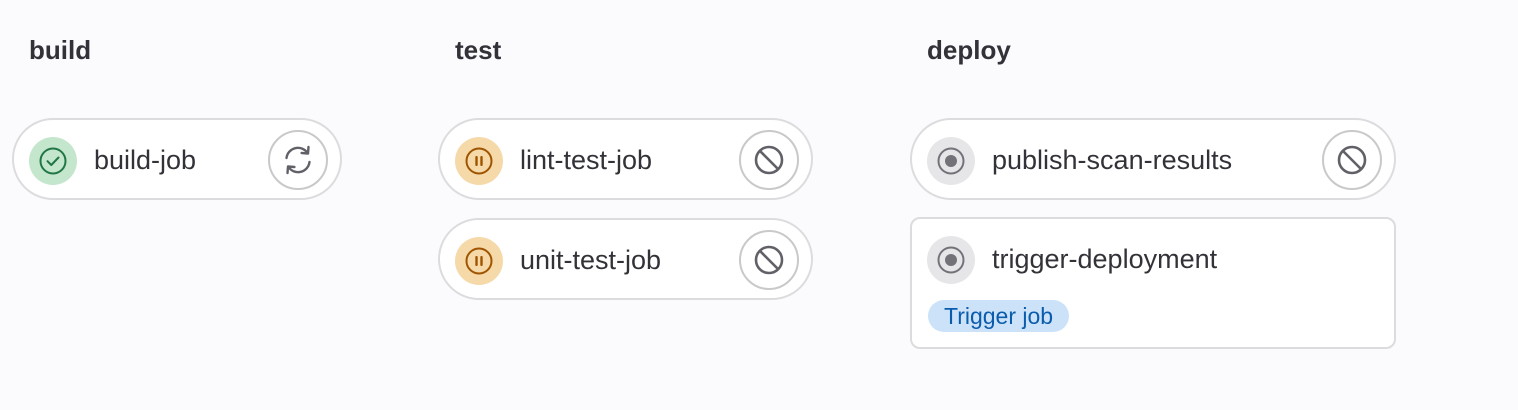  What do you see at coordinates (586, 160) in the screenshot?
I see `job-name: lint-test-job` at bounding box center [586, 160].